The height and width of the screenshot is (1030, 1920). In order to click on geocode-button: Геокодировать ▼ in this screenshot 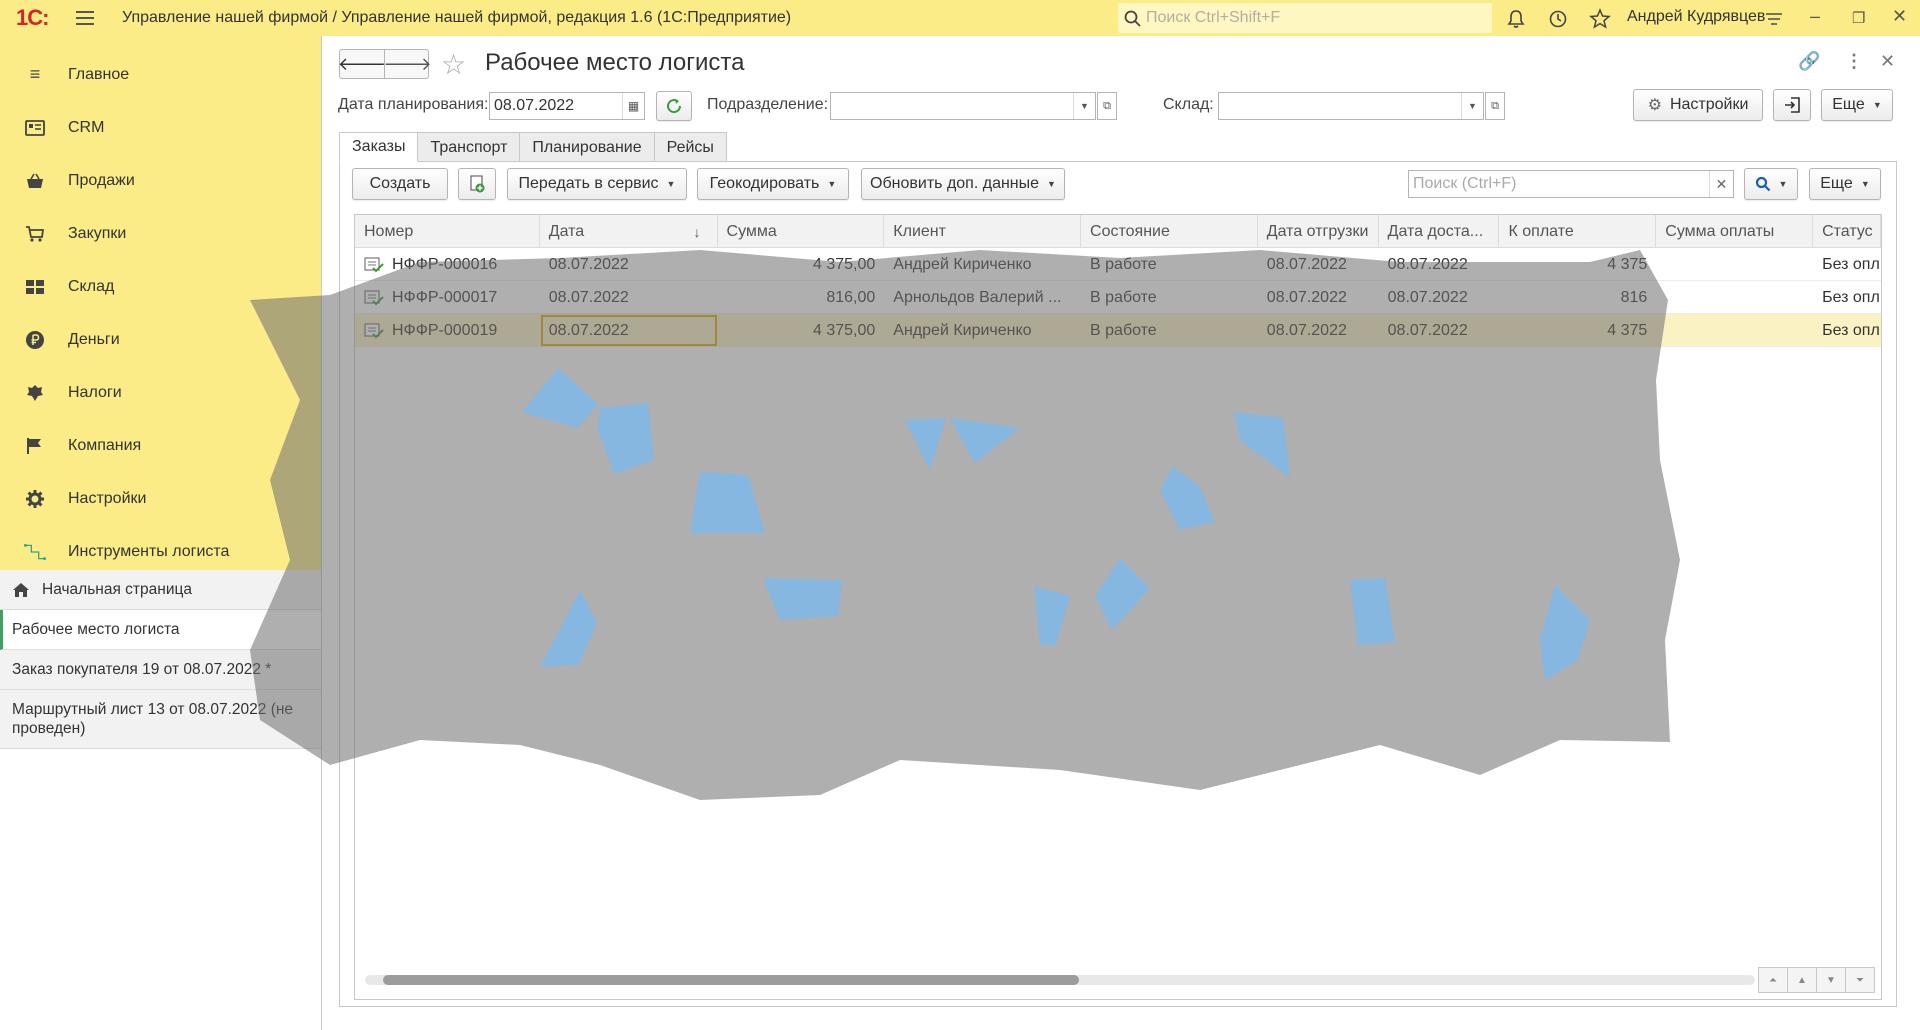, I will do `click(773, 184)`.